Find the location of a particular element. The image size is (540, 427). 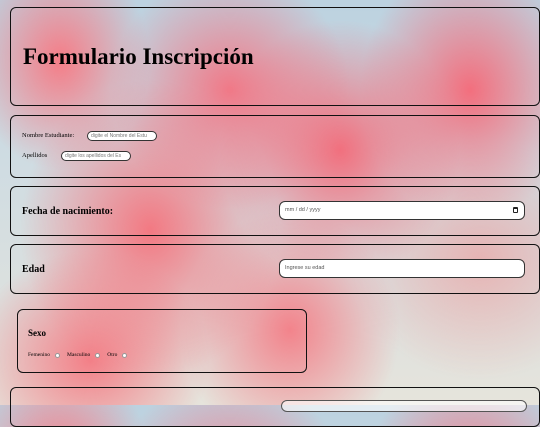

sex-radio-otro is located at coordinates (125, 355).